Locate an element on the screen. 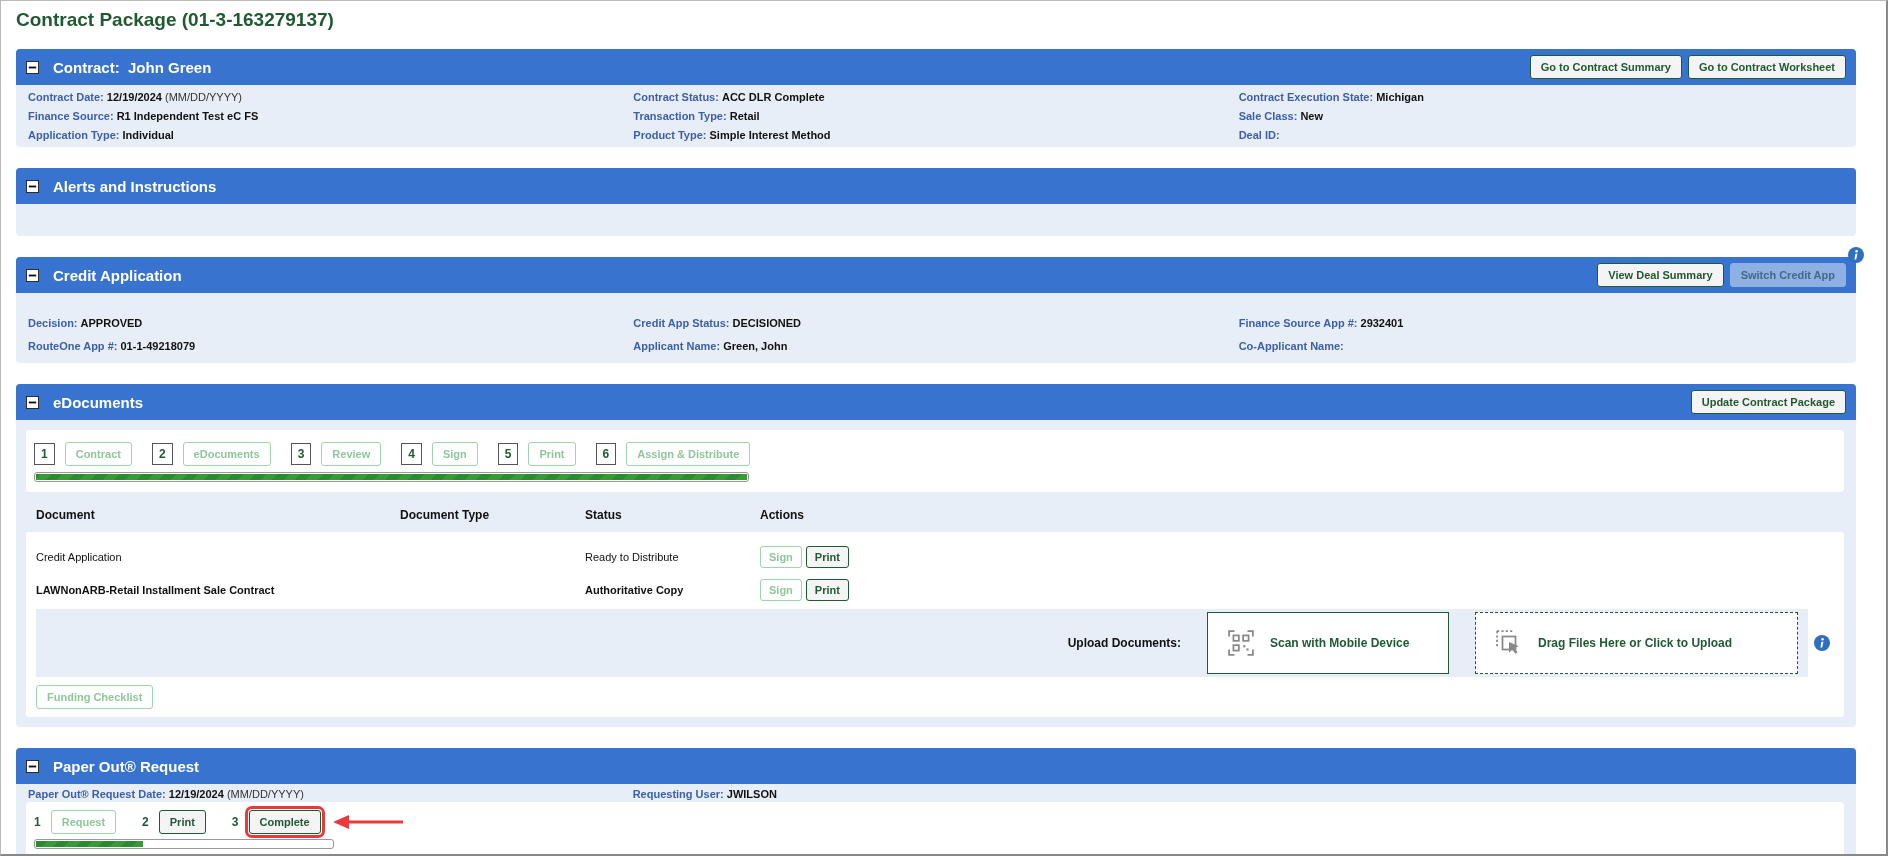 The image size is (1894, 860). page-title: Contract Package (01-3-163279137) is located at coordinates (175, 20).